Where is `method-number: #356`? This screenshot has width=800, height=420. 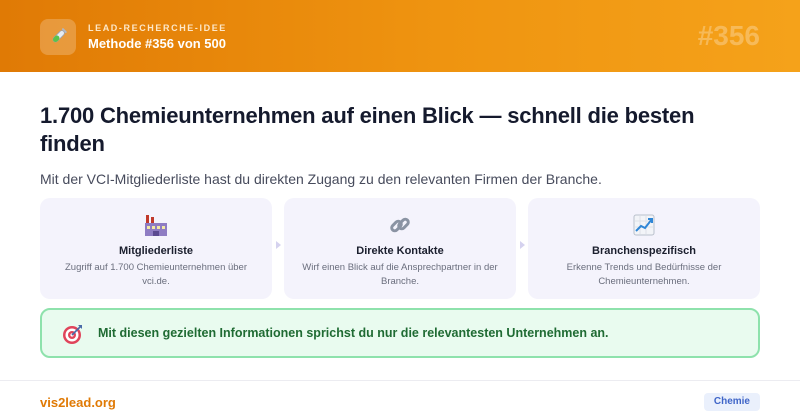
method-number: #356 is located at coordinates (728, 35).